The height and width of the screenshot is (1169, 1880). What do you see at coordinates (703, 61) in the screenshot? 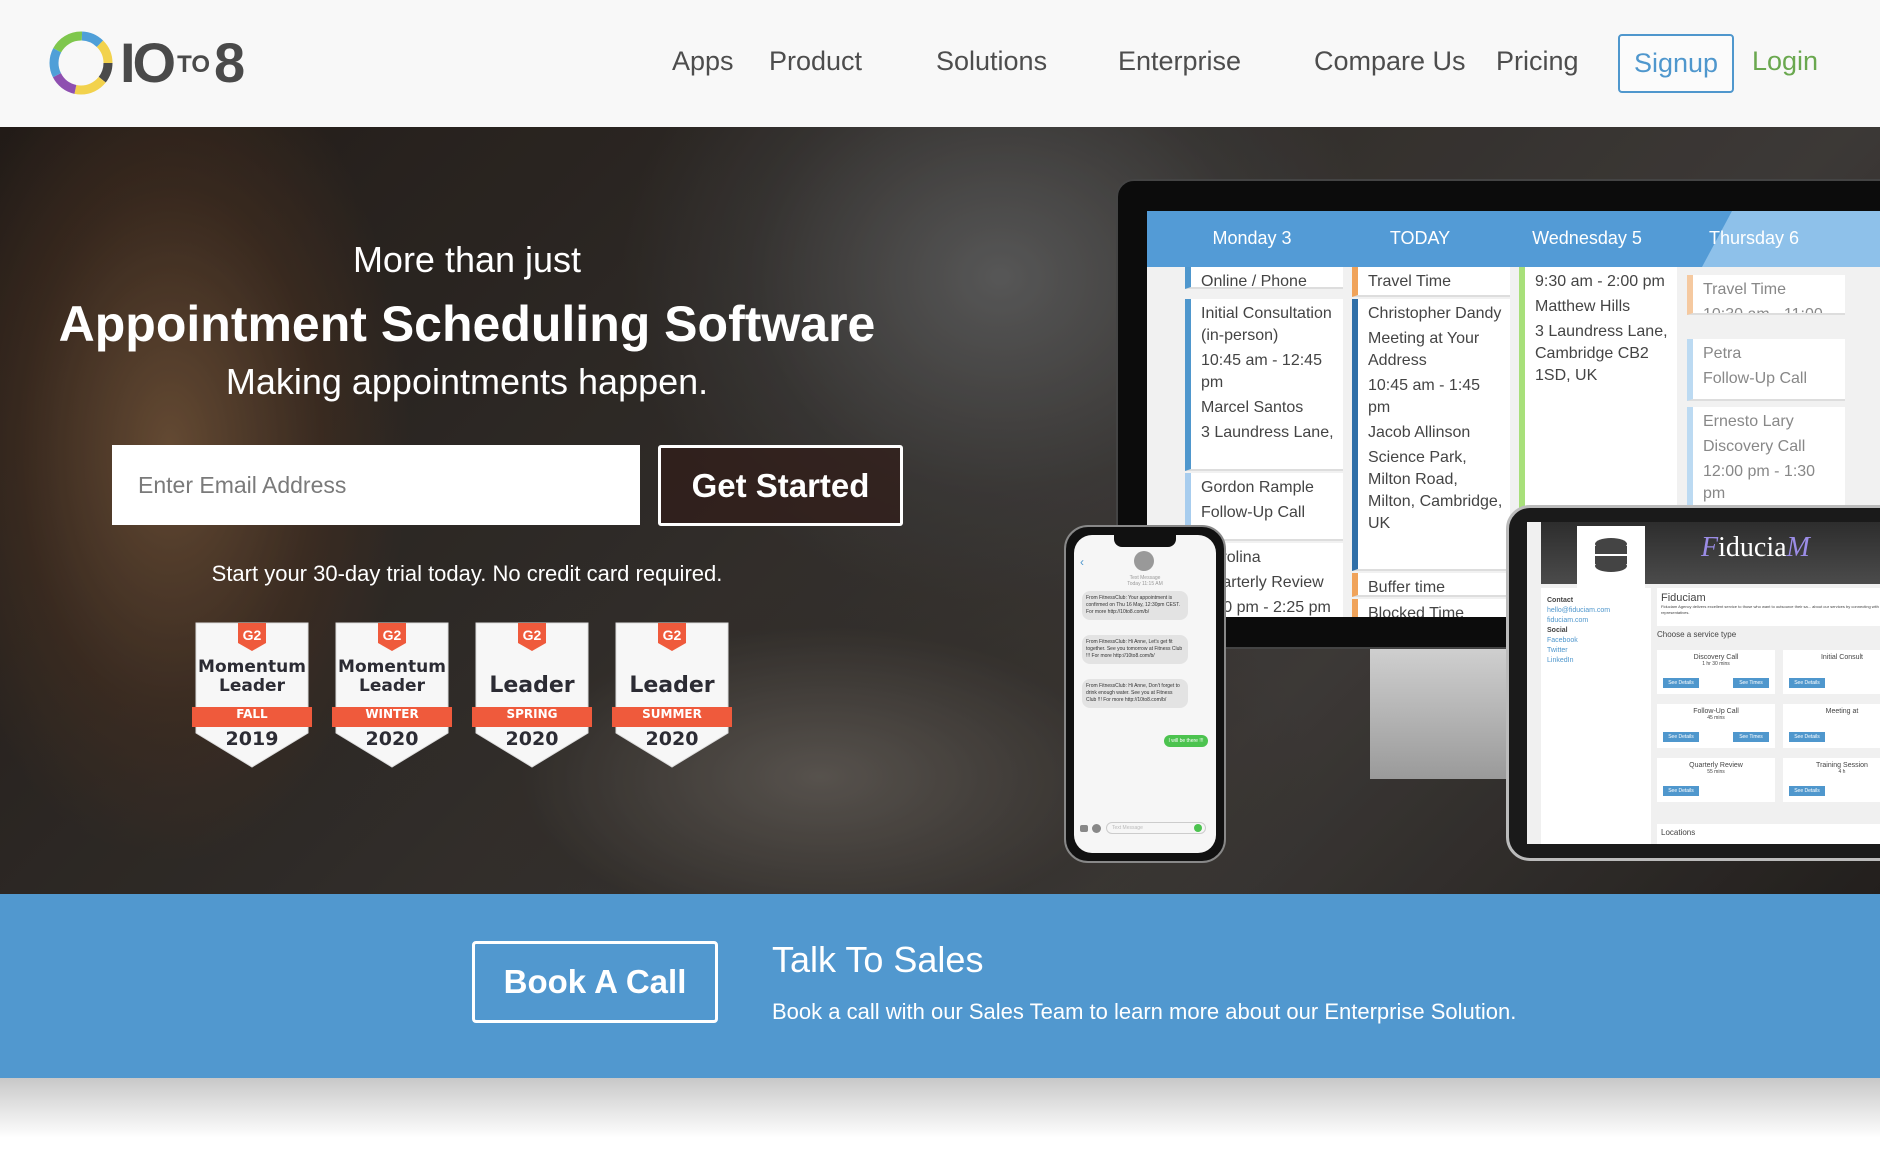
I see `nav-apps: Apps` at bounding box center [703, 61].